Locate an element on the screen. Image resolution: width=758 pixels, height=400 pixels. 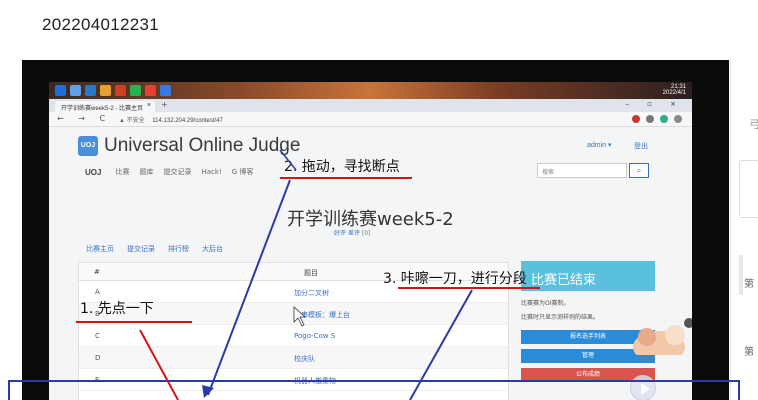
subnav-backend: 大后台 is located at coordinates (212, 249).